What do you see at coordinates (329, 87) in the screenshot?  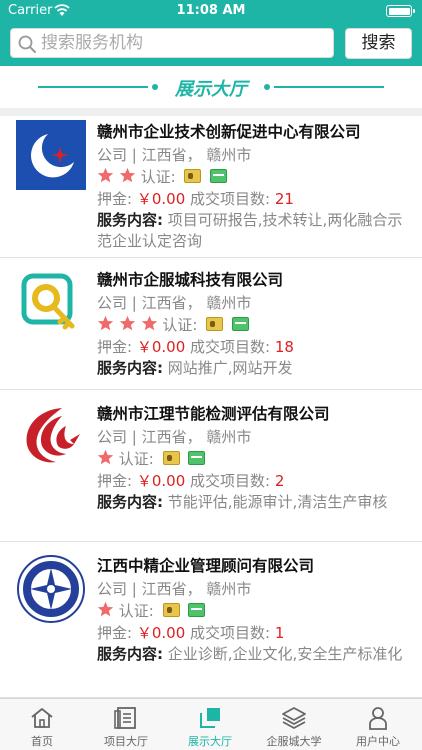 I see `divider-line` at bounding box center [329, 87].